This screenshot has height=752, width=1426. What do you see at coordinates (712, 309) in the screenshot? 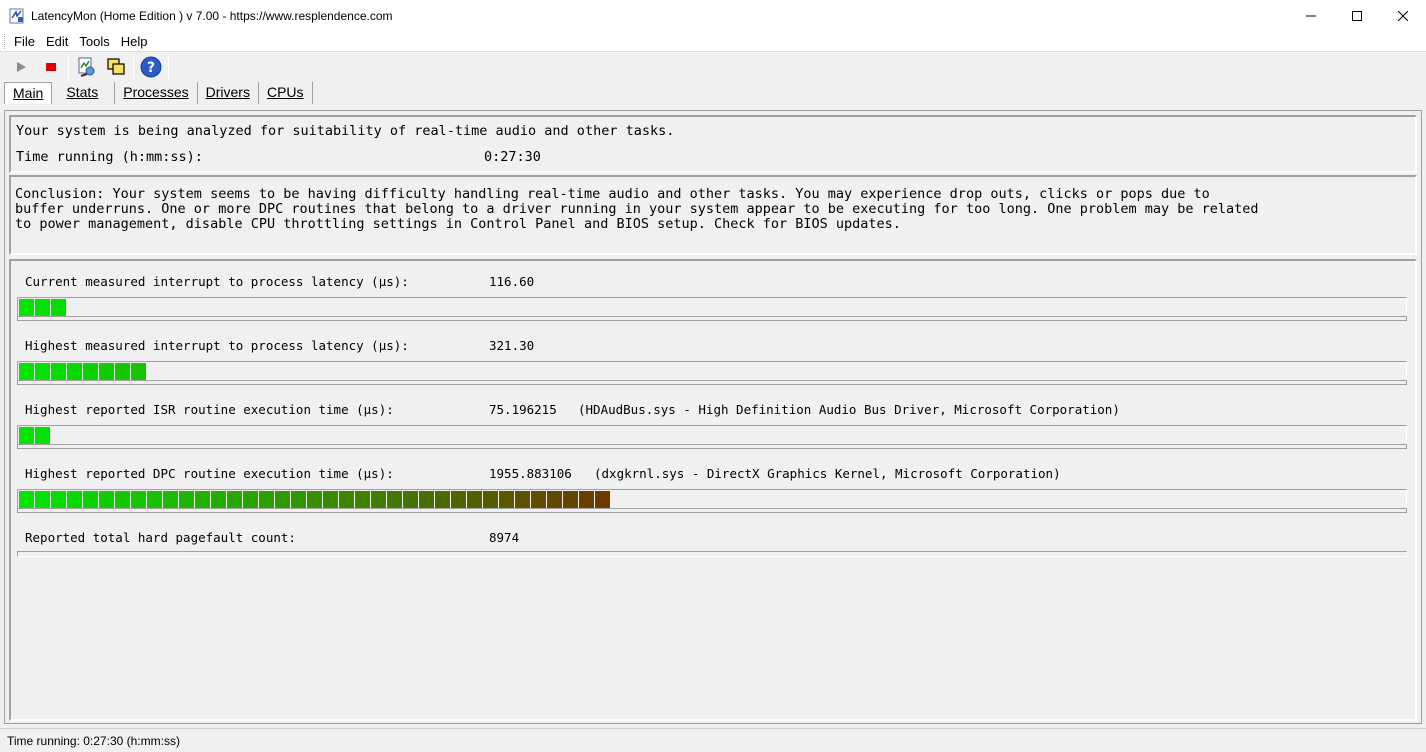
I see `current-latency-bar` at bounding box center [712, 309].